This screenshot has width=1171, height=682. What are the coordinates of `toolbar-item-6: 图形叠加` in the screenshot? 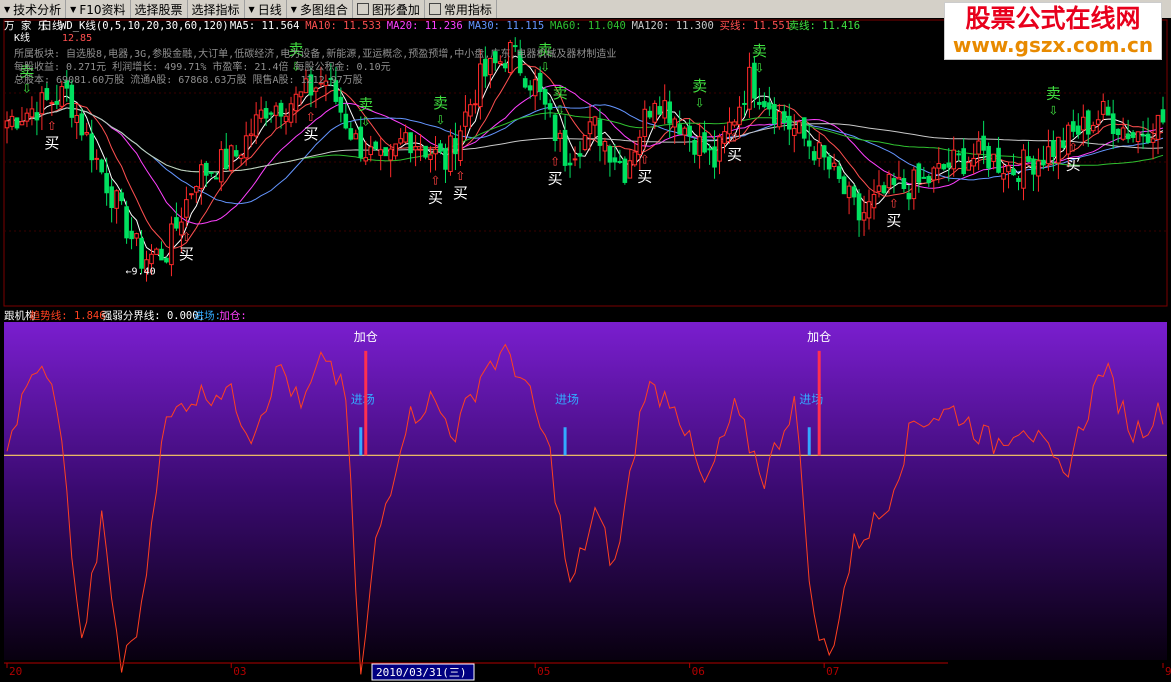 It's located at (389, 9).